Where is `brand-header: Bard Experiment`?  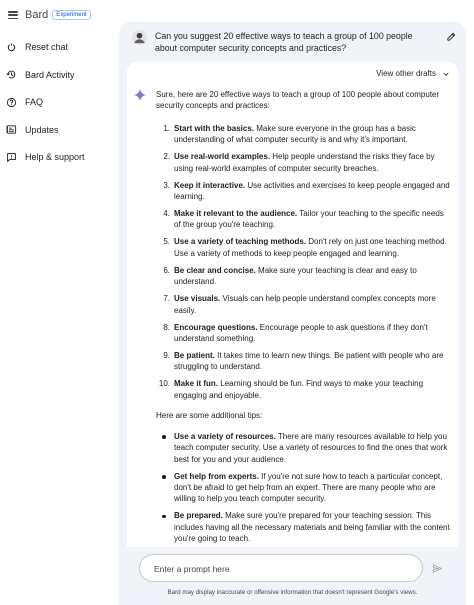
brand-header: Bard Experiment is located at coordinates (49, 15).